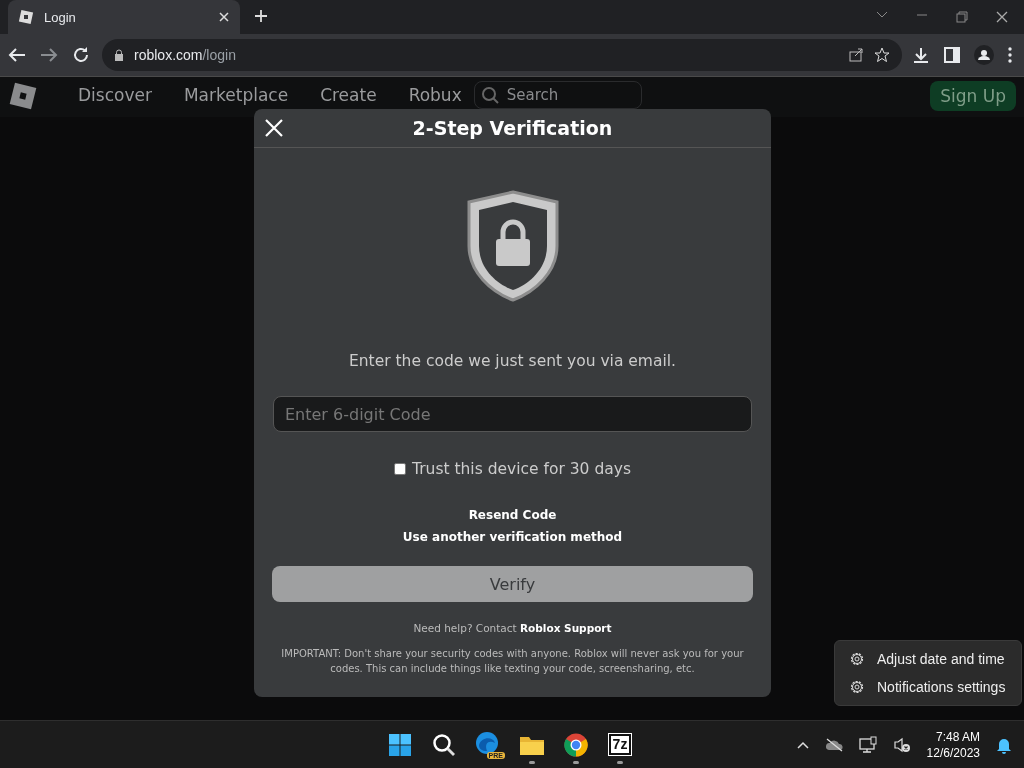 The height and width of the screenshot is (768, 1024). What do you see at coordinates (882, 15) in the screenshot?
I see `chevron-down-icon` at bounding box center [882, 15].